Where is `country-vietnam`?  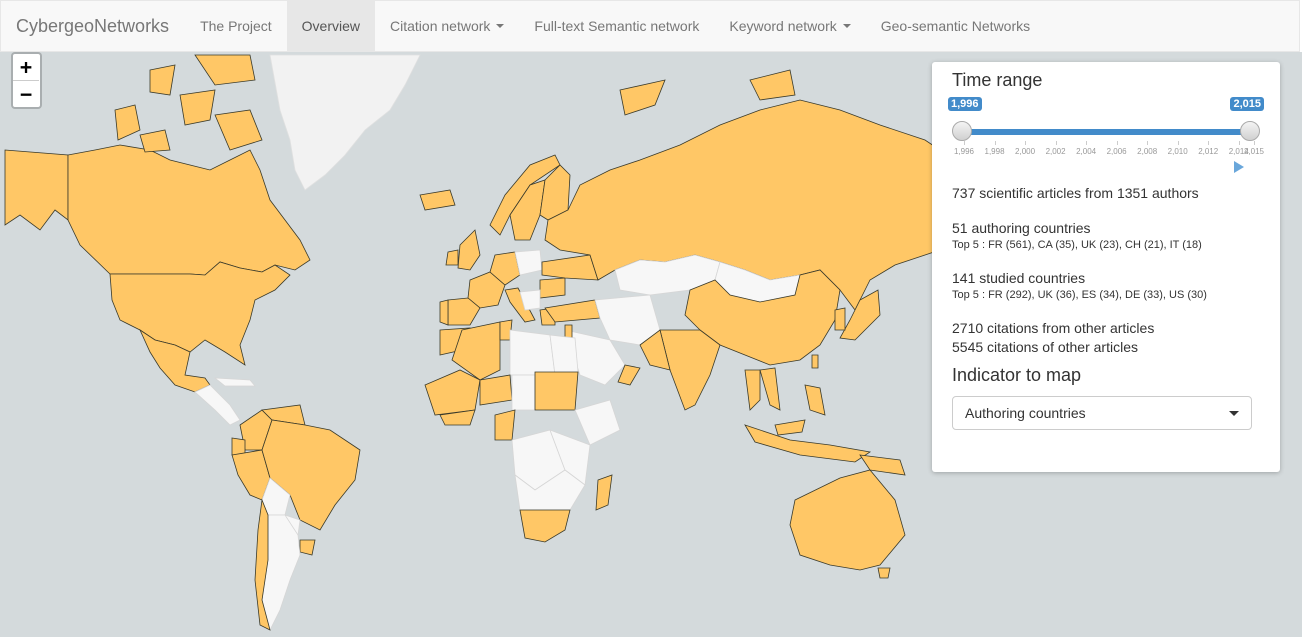
country-vietnam is located at coordinates (770, 389).